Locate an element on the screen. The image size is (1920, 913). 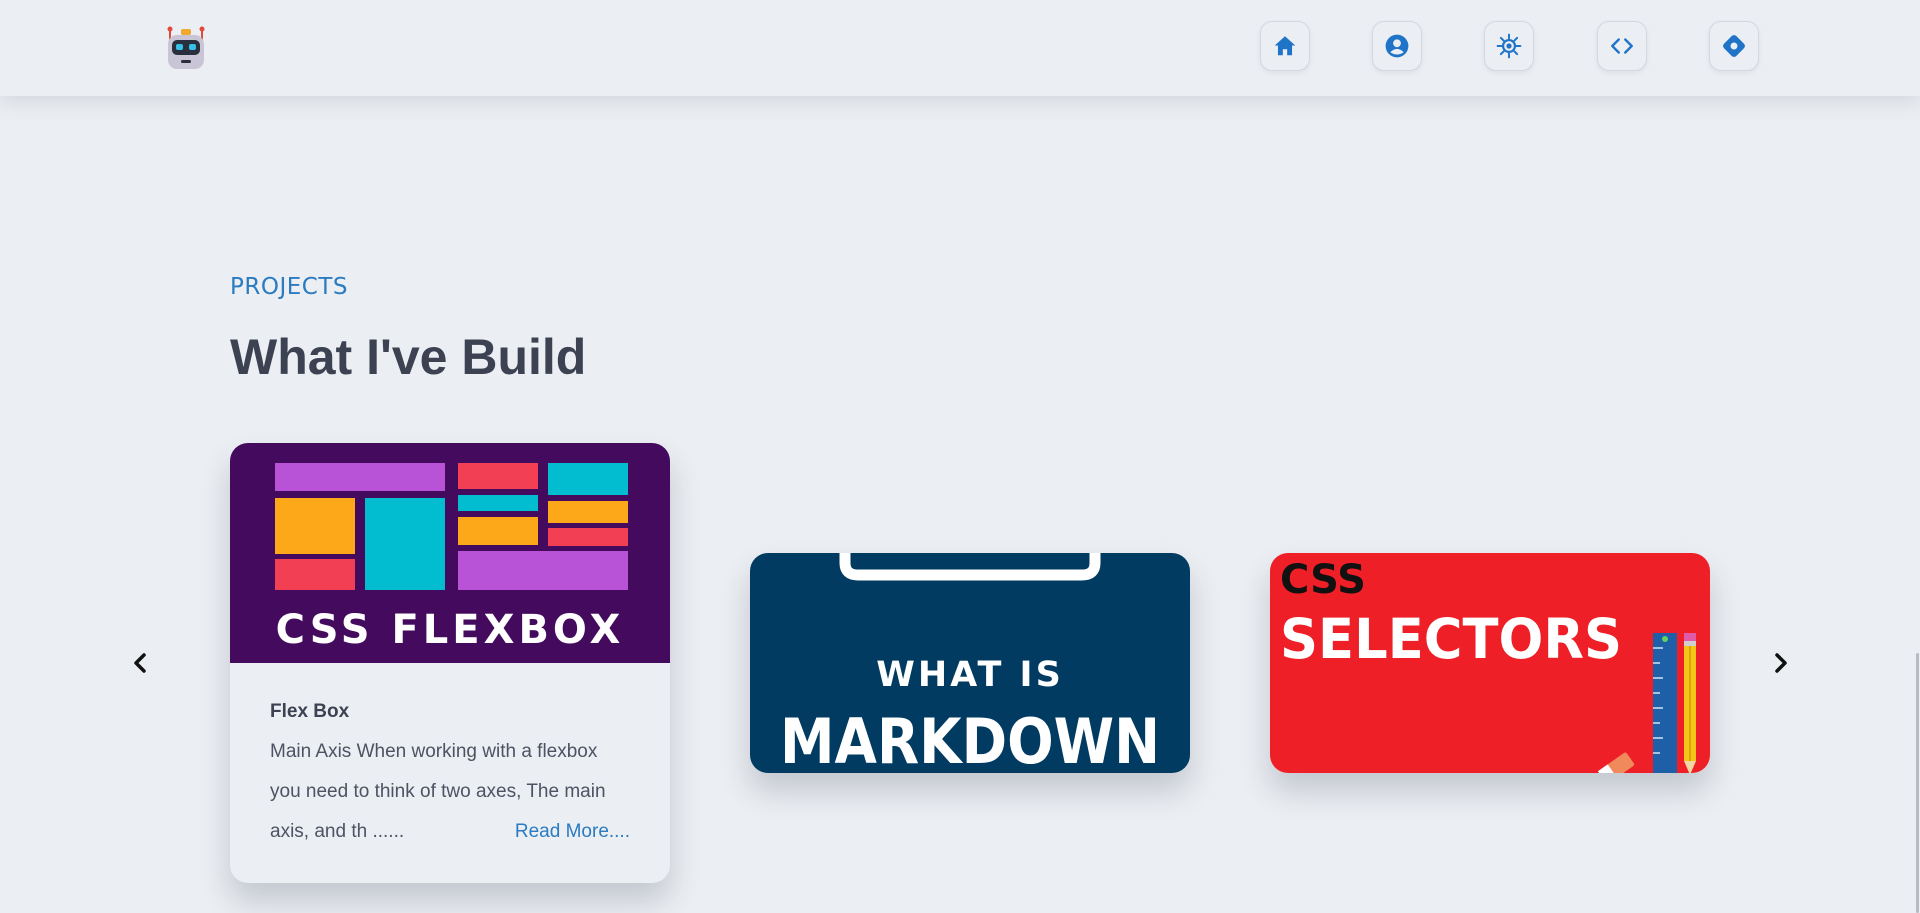
project-card-css-selectors: CSS SELECTORS is located at coordinates (1490, 663).